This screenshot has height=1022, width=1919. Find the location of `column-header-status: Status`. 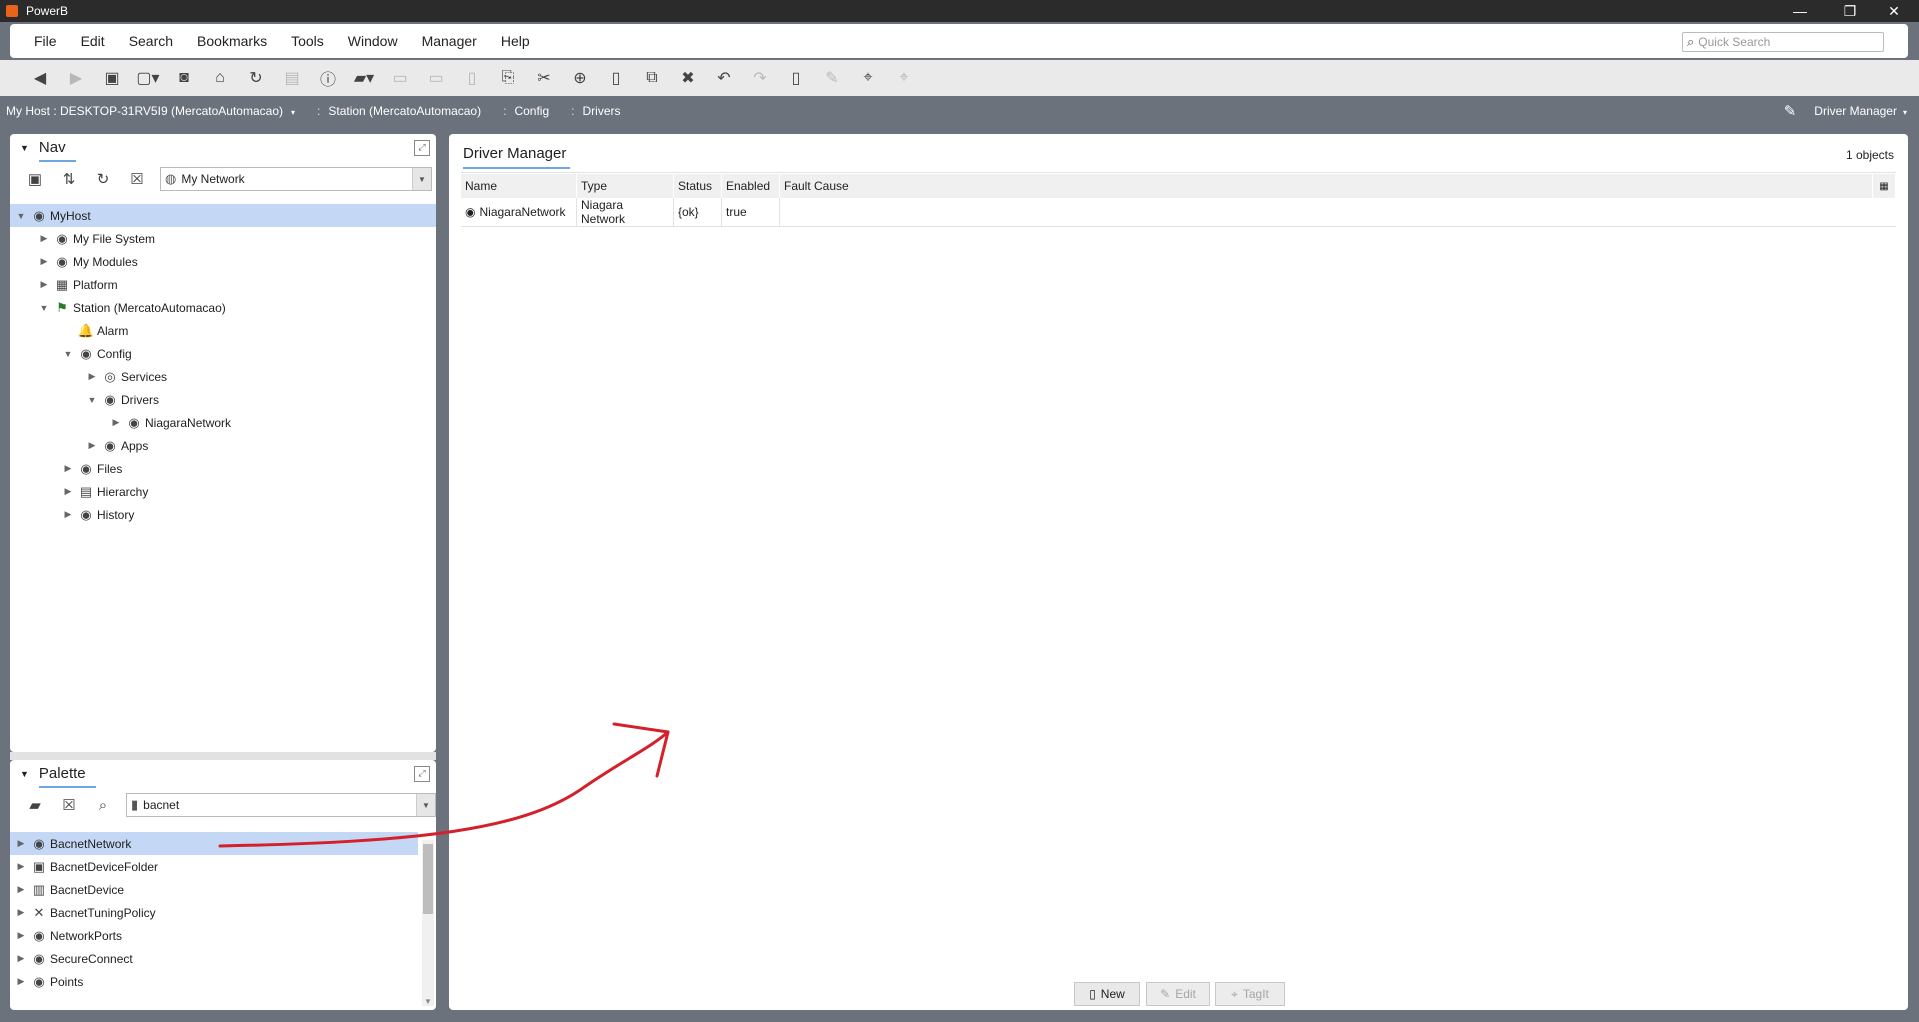

column-header-status: Status is located at coordinates (697, 186).